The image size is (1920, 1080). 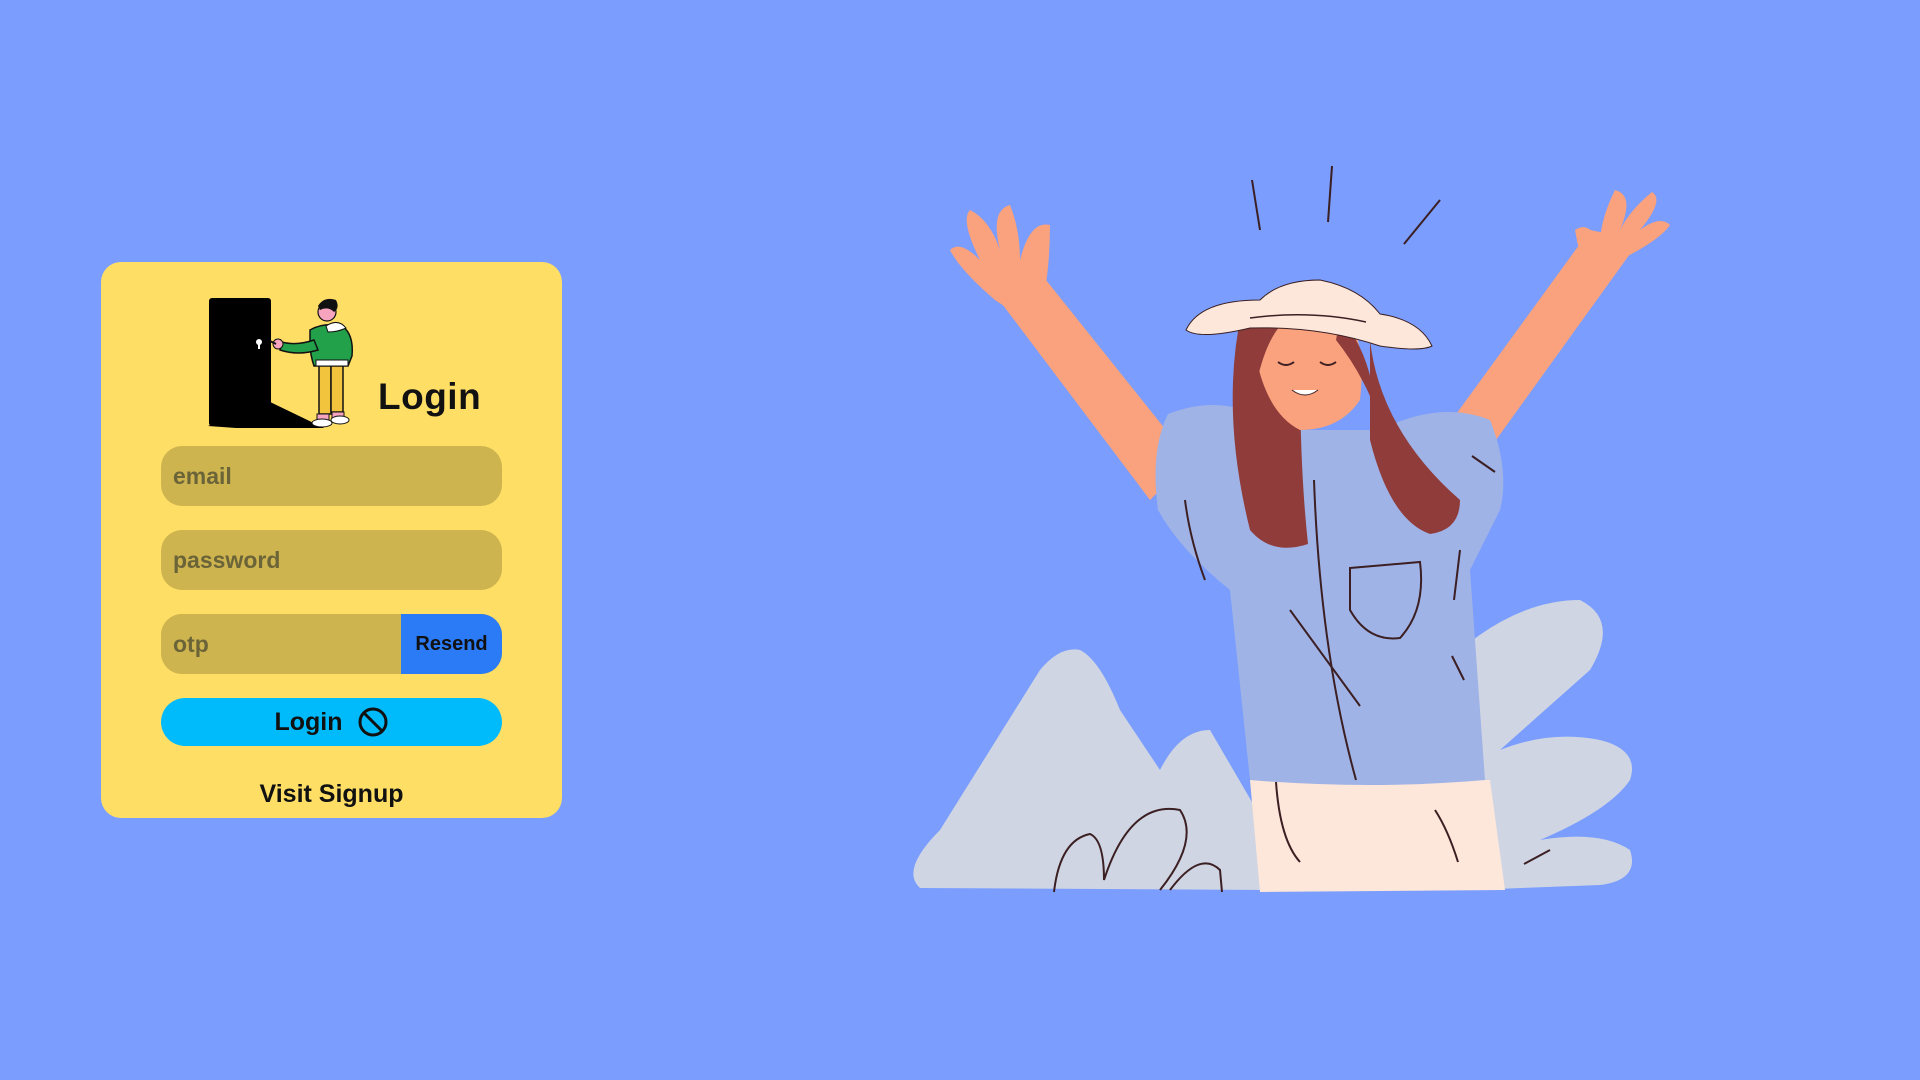 I want to click on otp-group: Resend, so click(x=331, y=644).